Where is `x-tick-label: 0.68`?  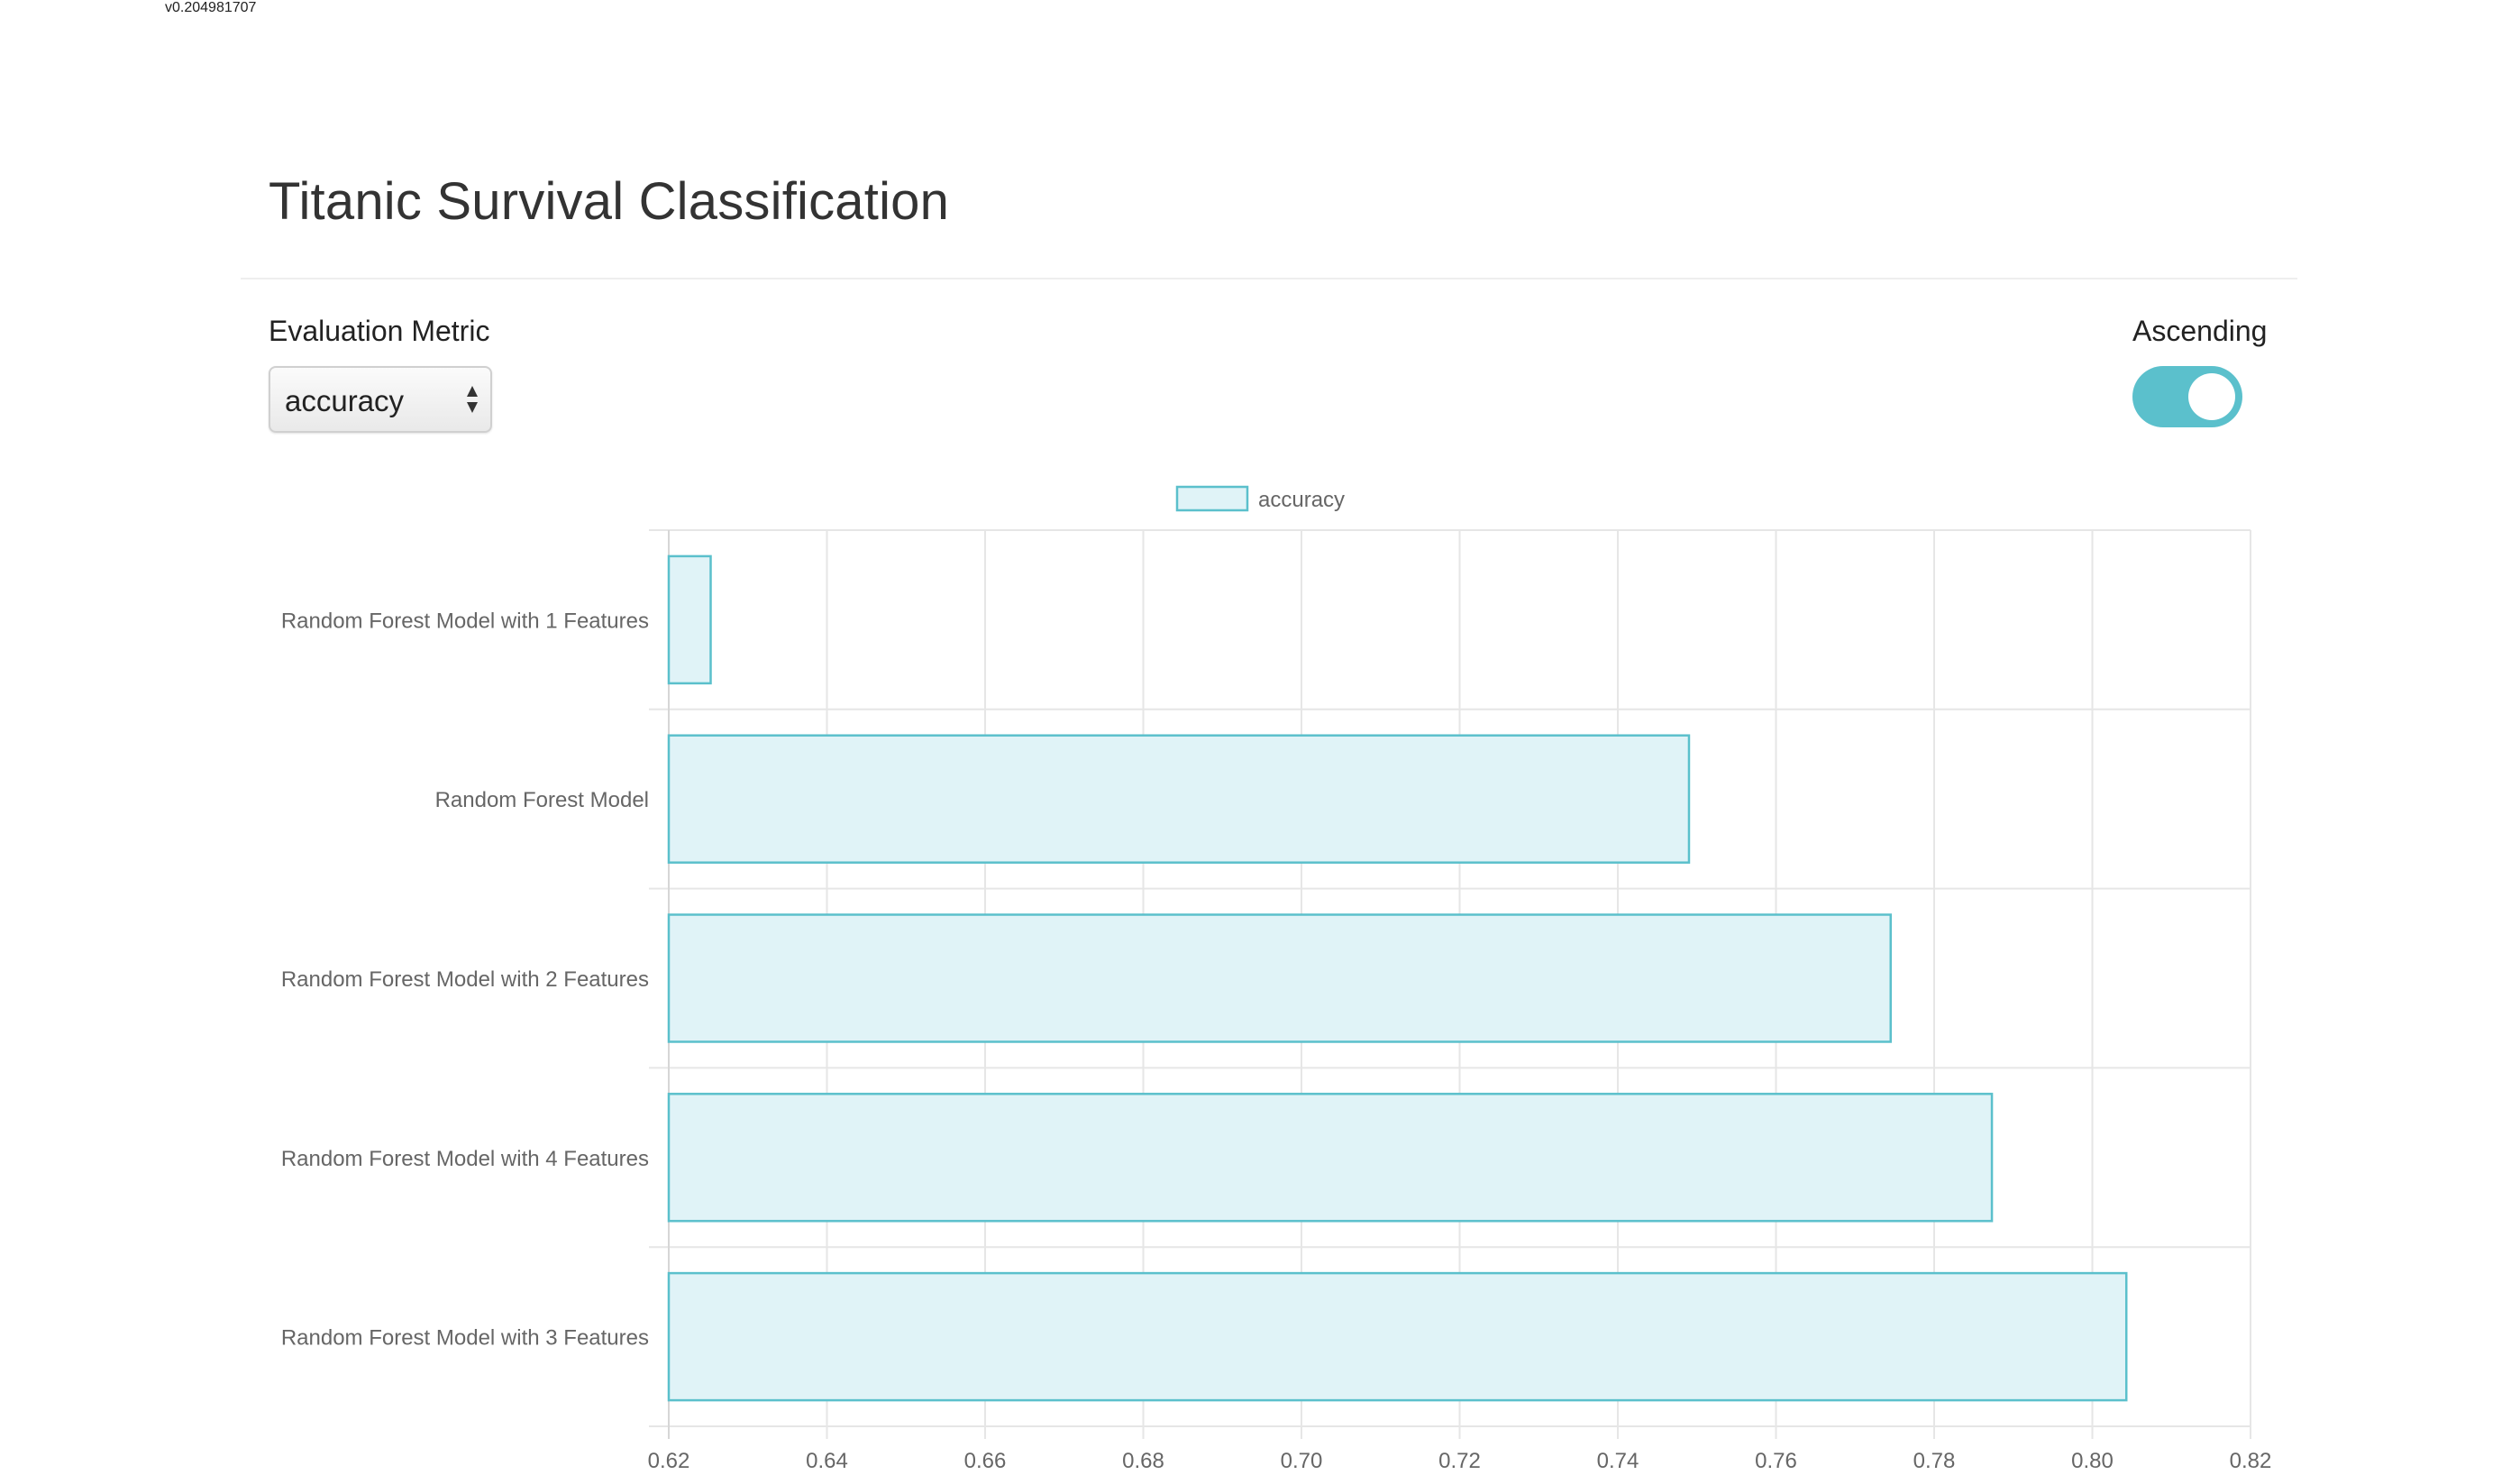 x-tick-label: 0.68 is located at coordinates (1143, 1461).